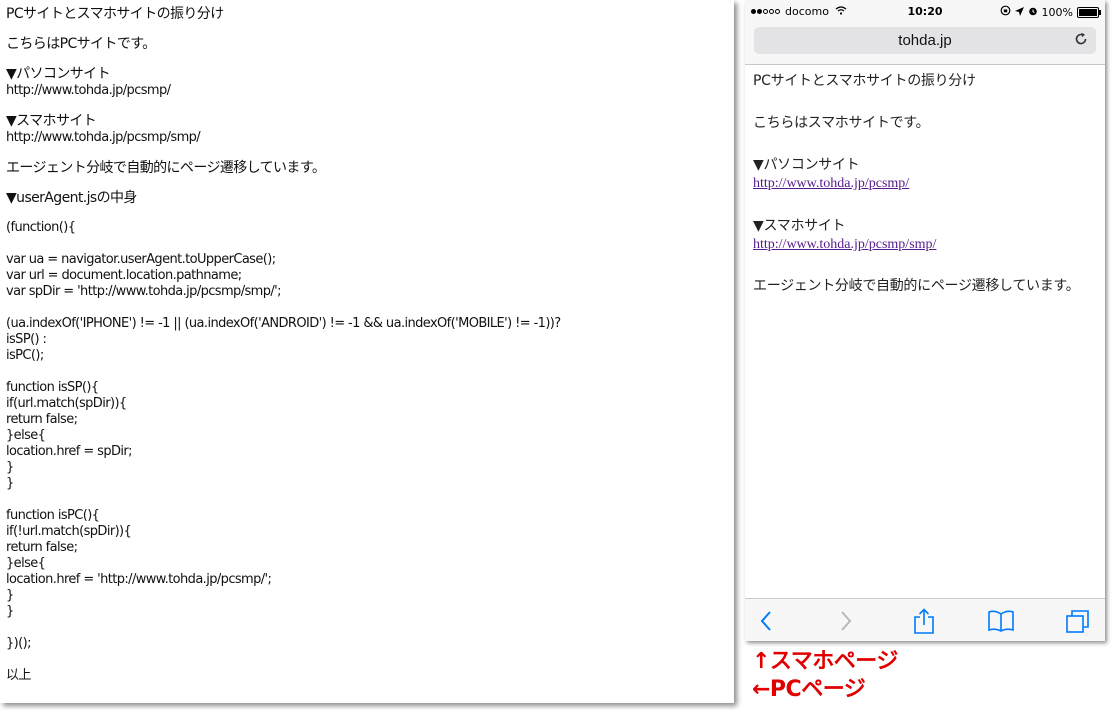 This screenshot has width=1114, height=710. Describe the element at coordinates (26, 339) in the screenshot. I see `code-line: isSP() :` at that location.